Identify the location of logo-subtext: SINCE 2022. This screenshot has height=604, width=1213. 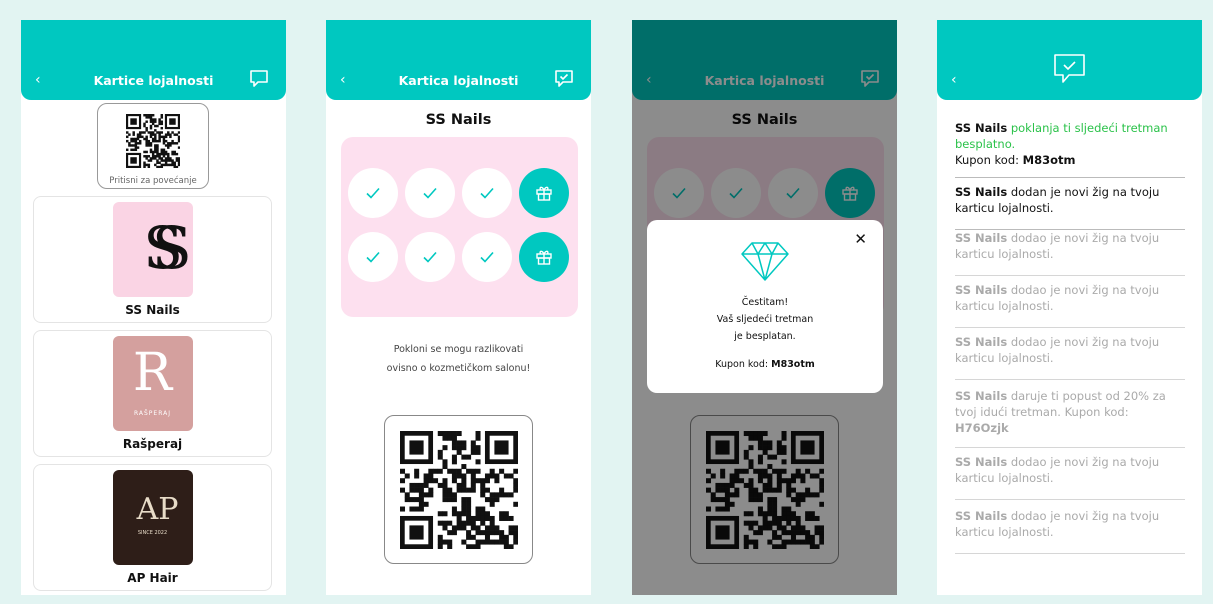
(152, 533).